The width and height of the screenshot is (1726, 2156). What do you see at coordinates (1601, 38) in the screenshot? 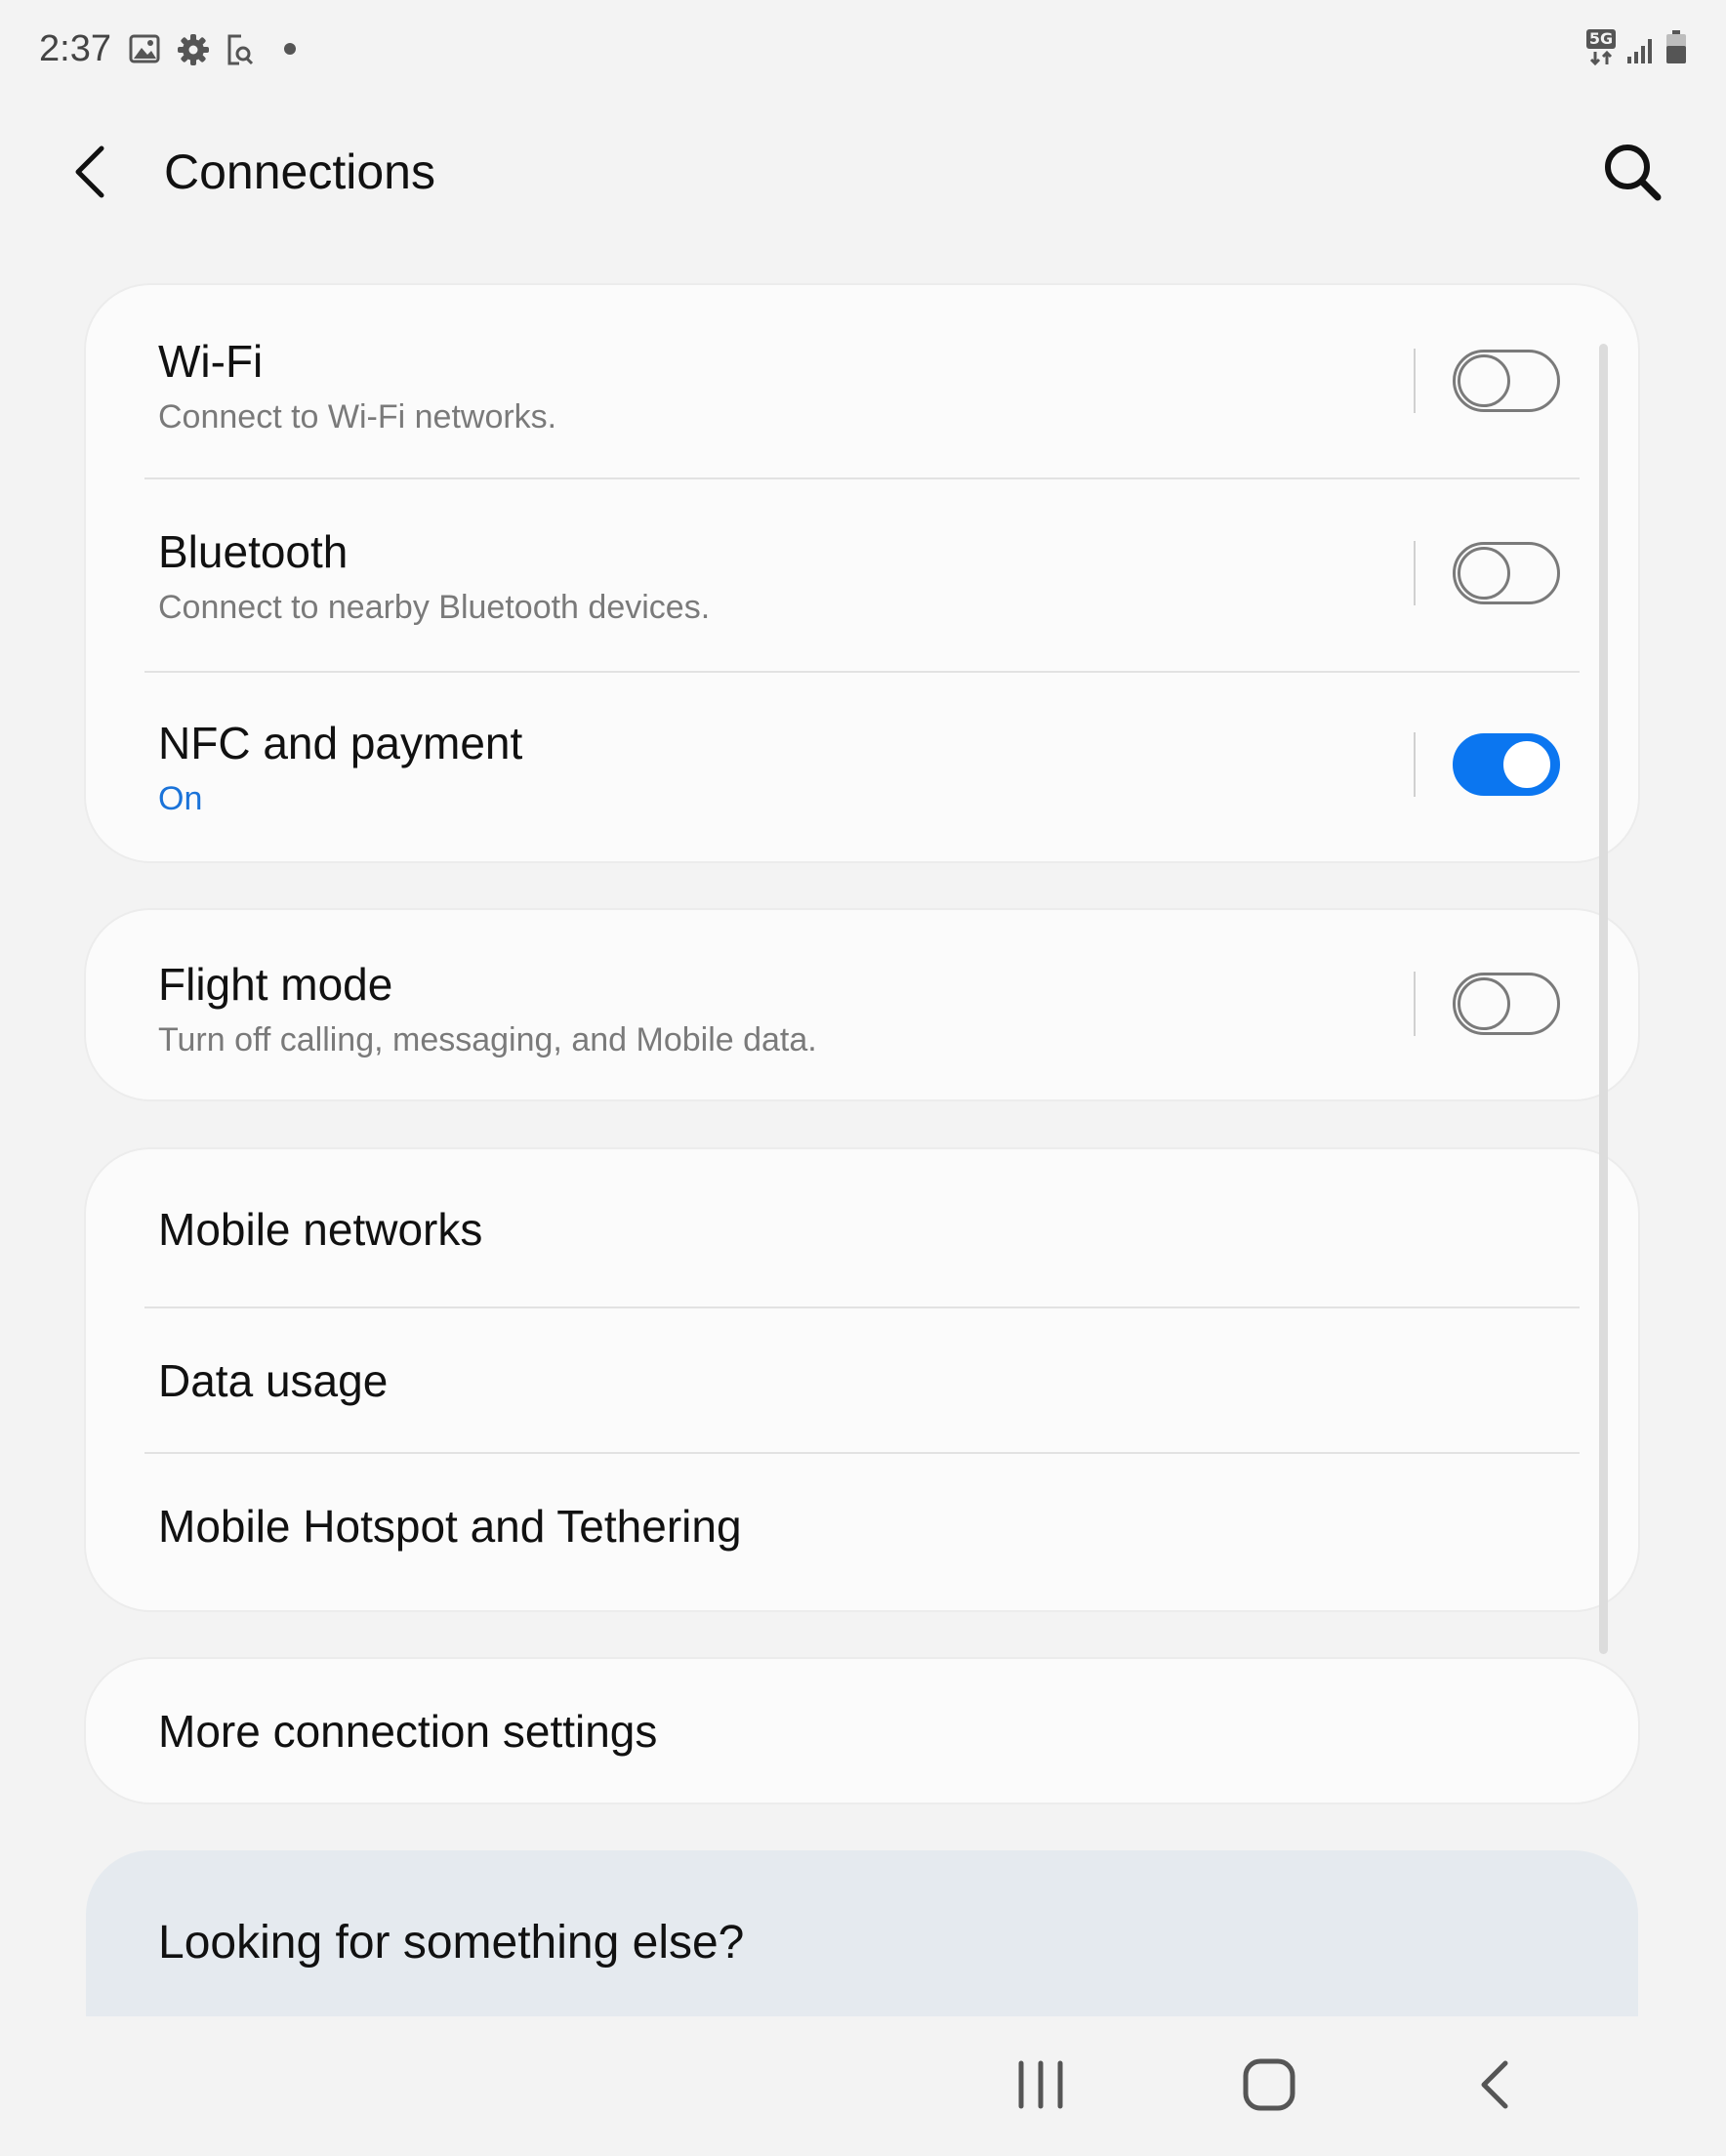
I see `5g-label: 5G` at bounding box center [1601, 38].